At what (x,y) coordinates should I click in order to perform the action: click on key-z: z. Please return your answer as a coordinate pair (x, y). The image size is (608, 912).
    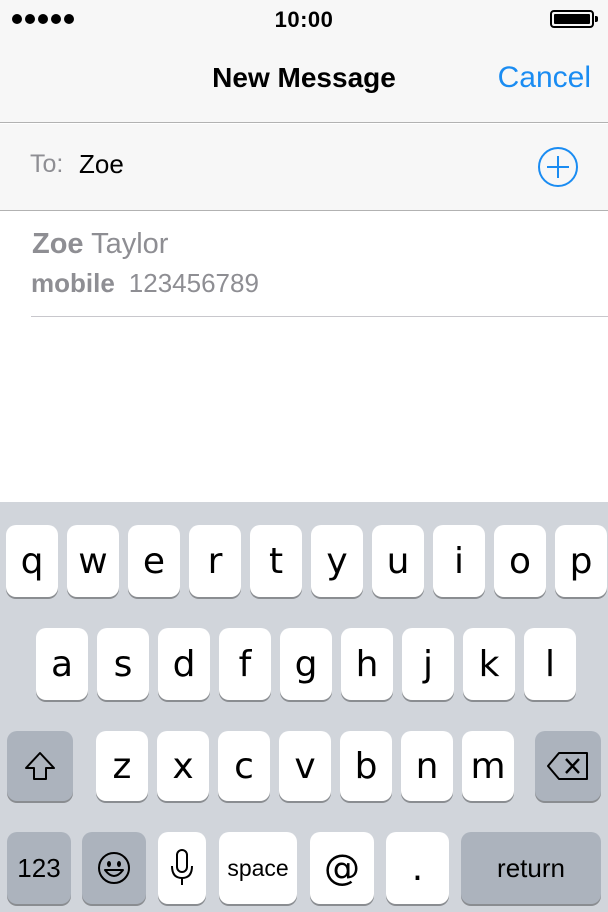
    Looking at the image, I should click on (122, 766).